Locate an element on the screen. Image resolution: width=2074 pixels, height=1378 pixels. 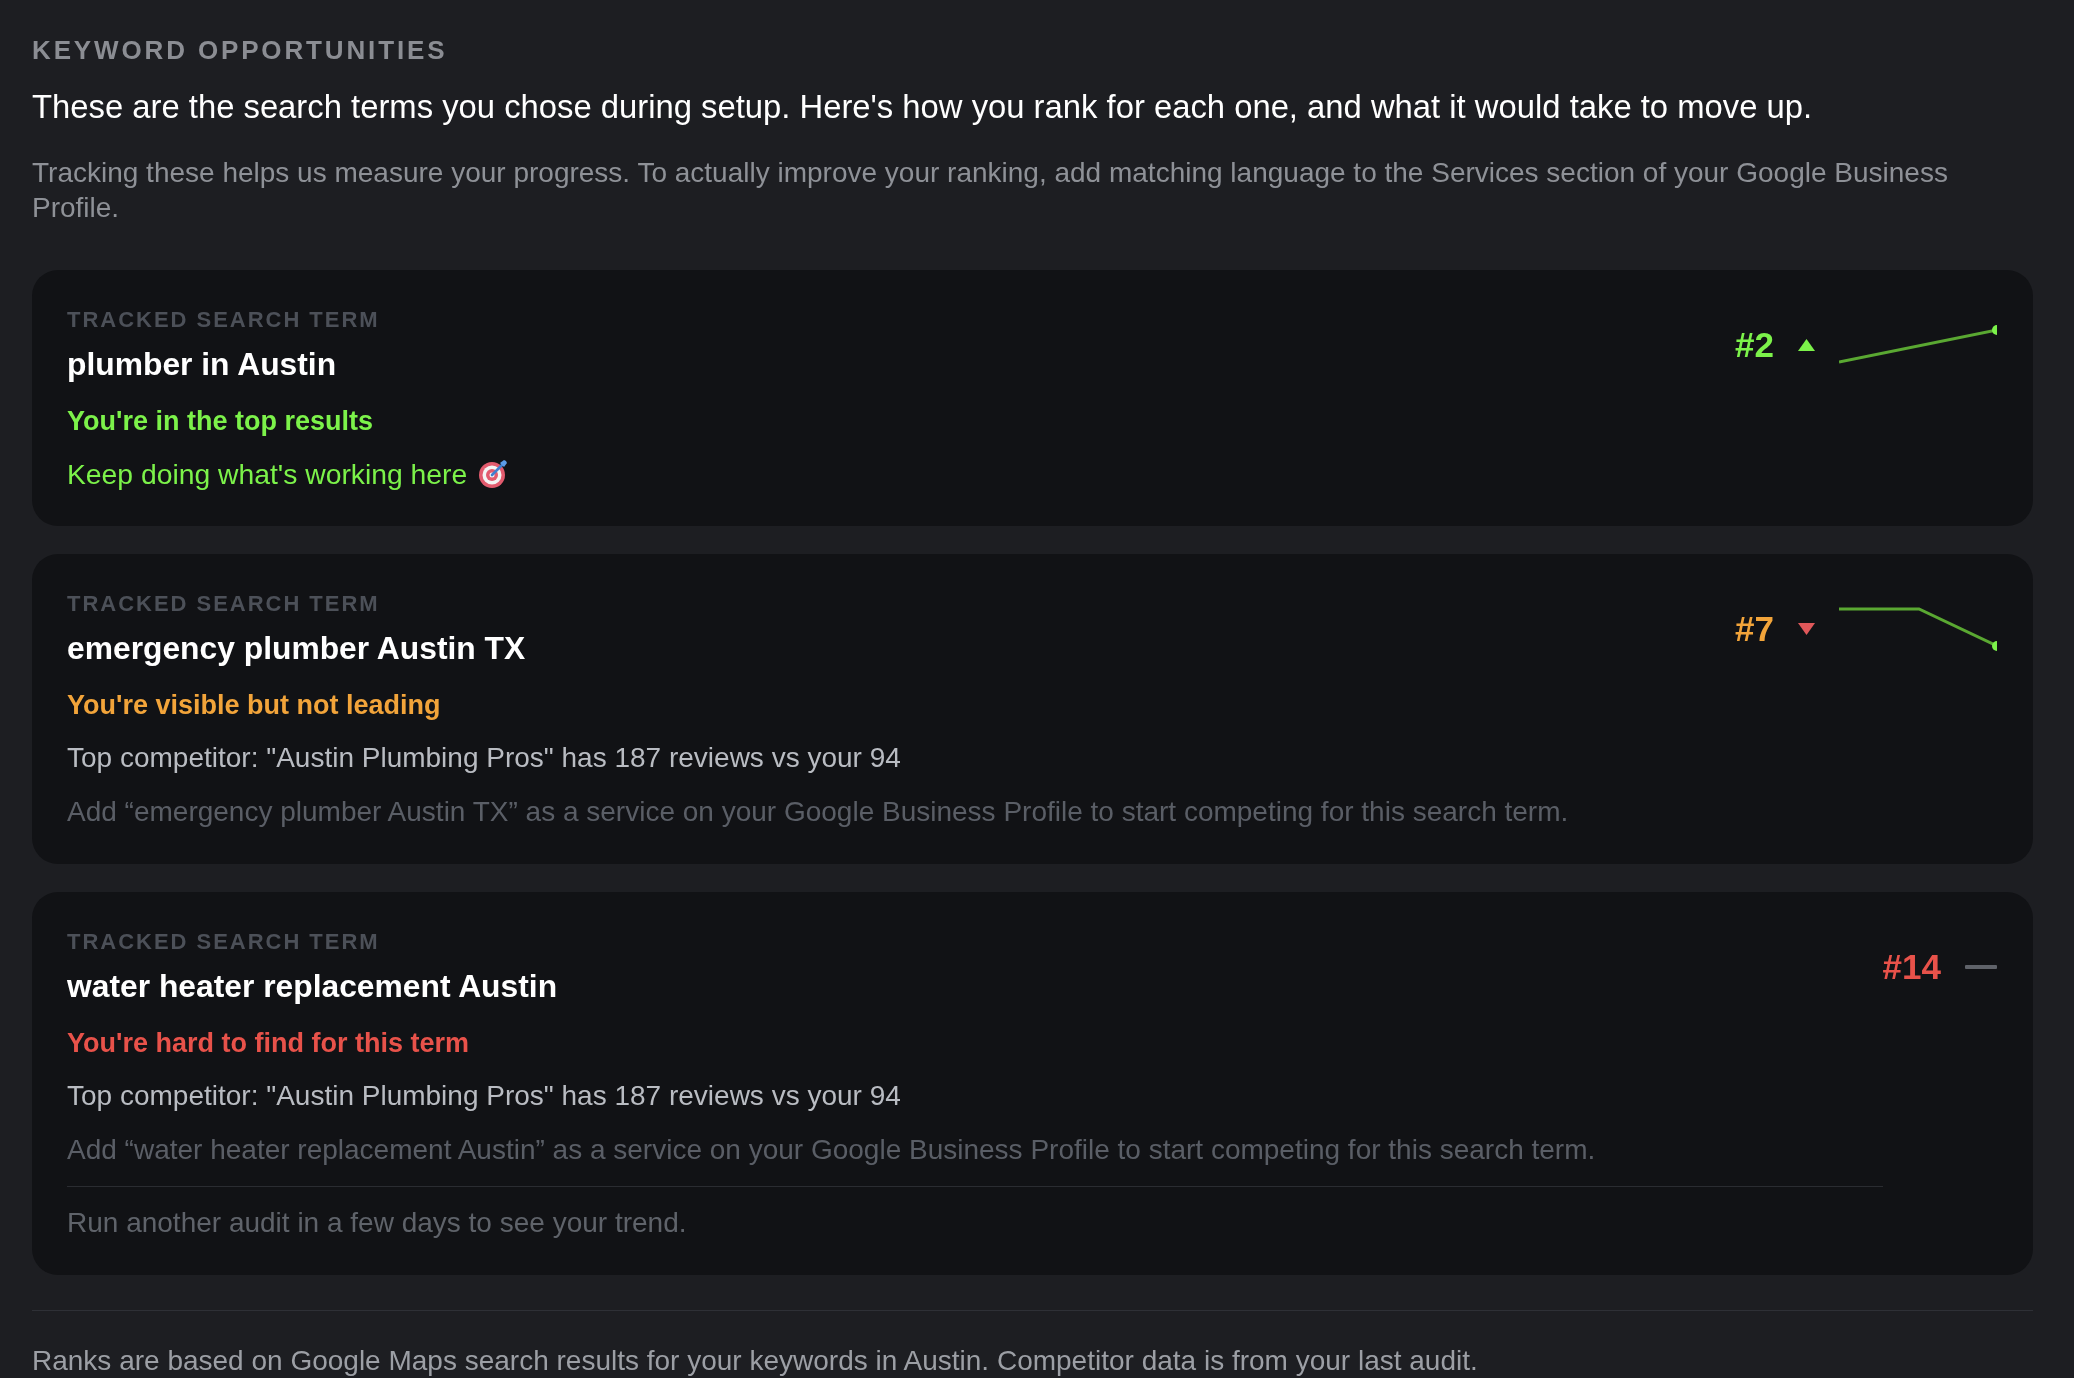
trend-down-icon is located at coordinates (1806, 629).